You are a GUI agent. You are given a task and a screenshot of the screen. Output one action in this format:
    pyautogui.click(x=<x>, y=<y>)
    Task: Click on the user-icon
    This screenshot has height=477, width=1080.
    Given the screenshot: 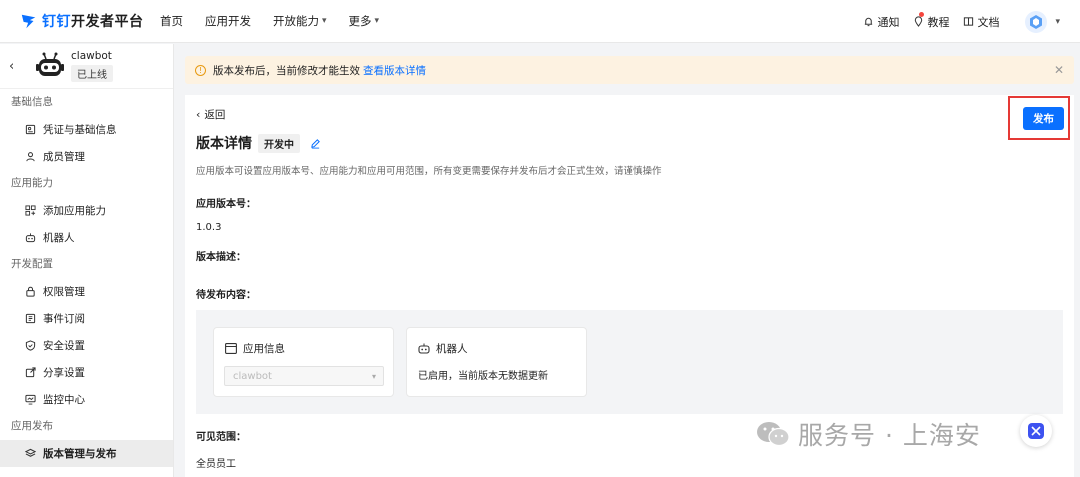 What is the action you would take?
    pyautogui.click(x=30, y=157)
    